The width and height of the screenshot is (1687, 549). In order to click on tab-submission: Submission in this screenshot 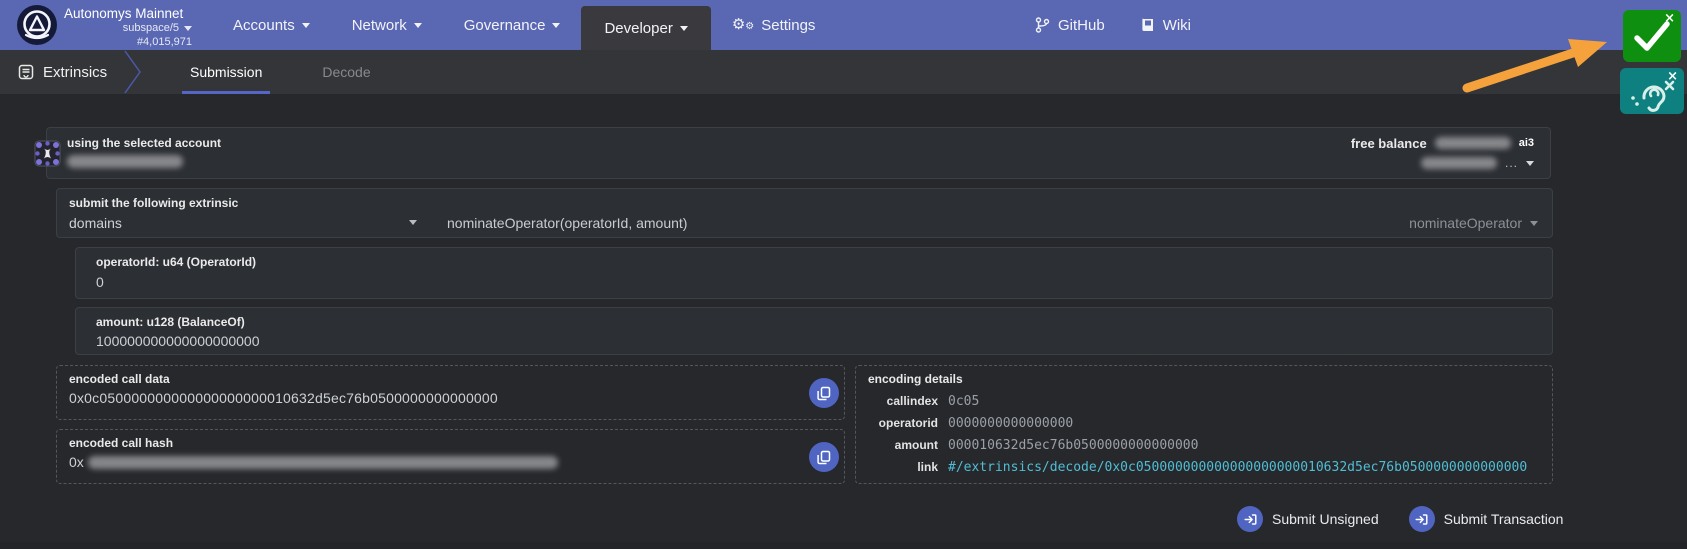, I will do `click(226, 72)`.